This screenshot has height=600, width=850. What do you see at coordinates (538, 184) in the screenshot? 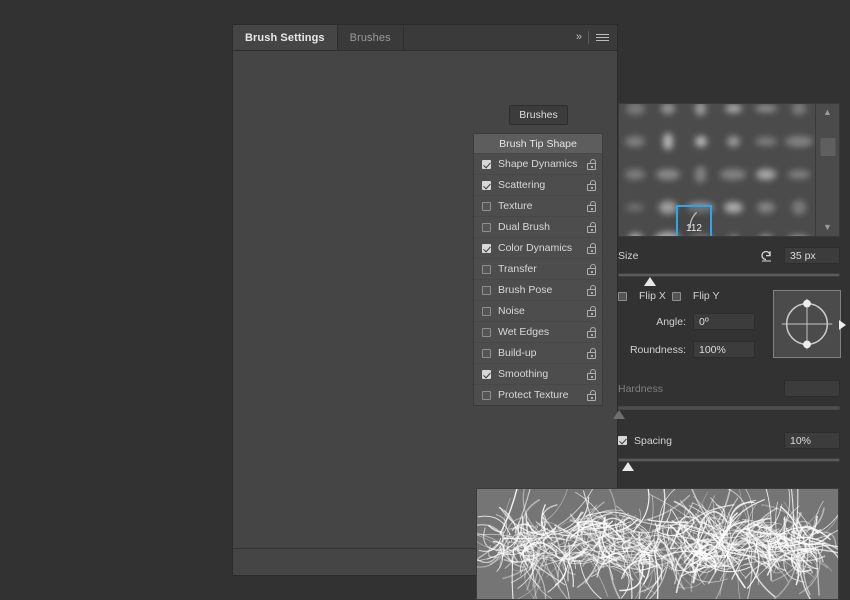
I see `sidebar-item-scattering: Scattering` at bounding box center [538, 184].